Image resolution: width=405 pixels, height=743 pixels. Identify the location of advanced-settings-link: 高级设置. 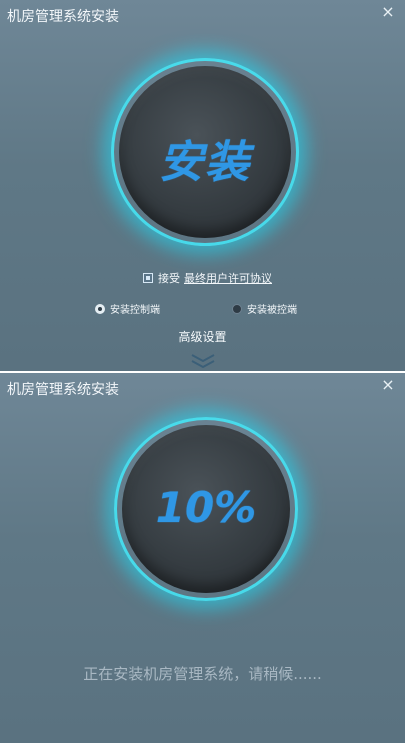
(202, 336).